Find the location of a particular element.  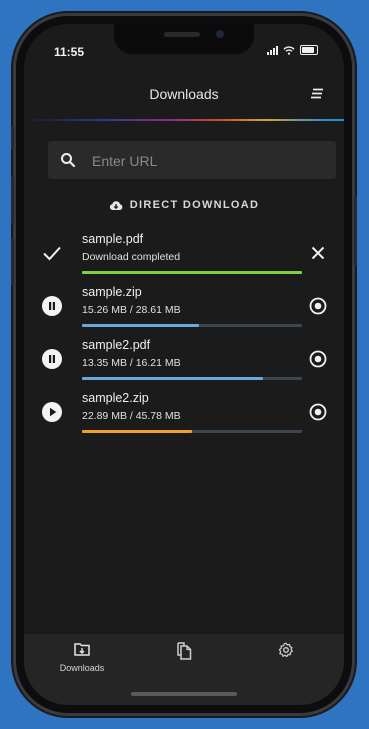

checkmark-icon is located at coordinates (52, 253).